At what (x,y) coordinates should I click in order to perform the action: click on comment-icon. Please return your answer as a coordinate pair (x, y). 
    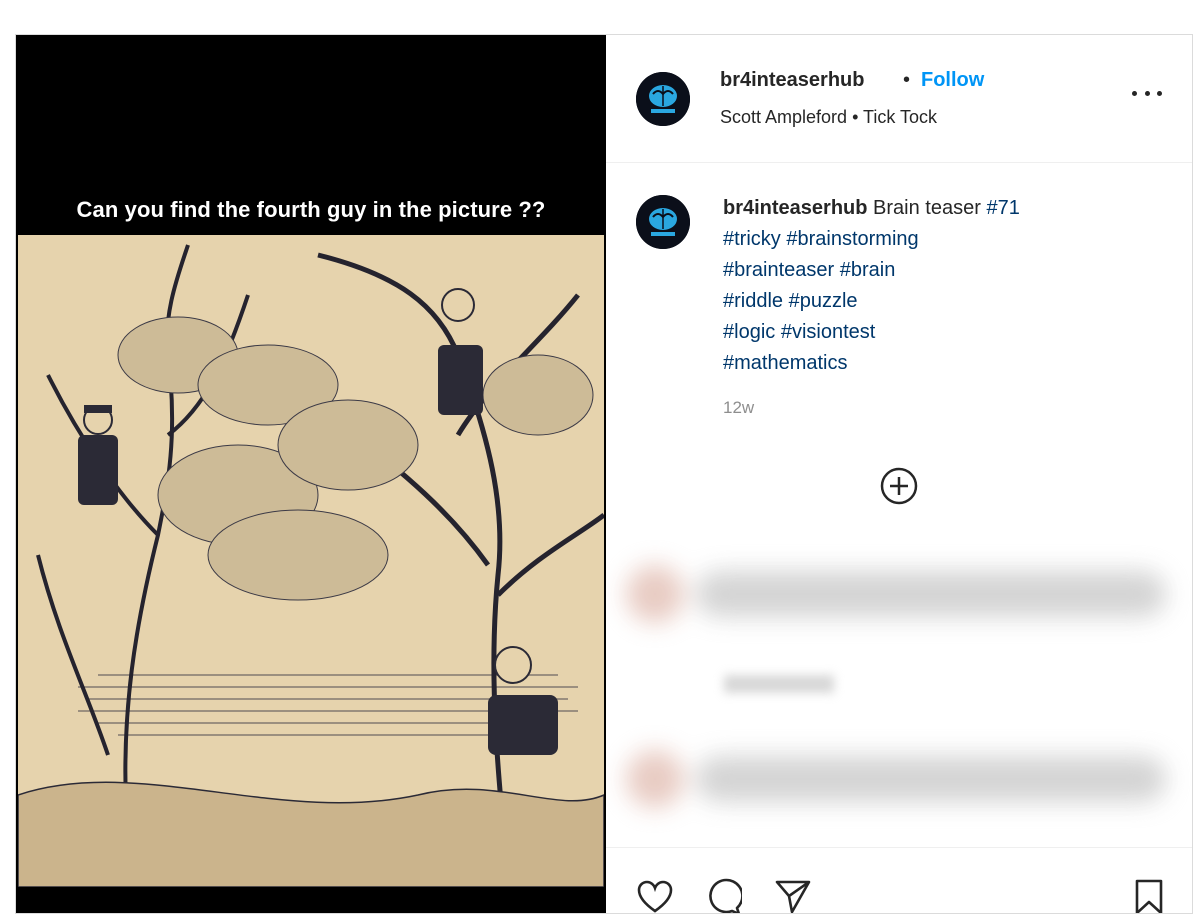
    Looking at the image, I should click on (726, 895).